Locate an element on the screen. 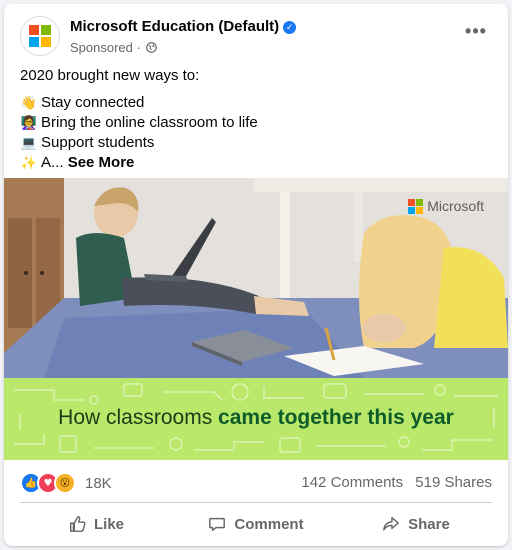 This screenshot has height=550, width=512. reaction-count: 18K is located at coordinates (98, 483).